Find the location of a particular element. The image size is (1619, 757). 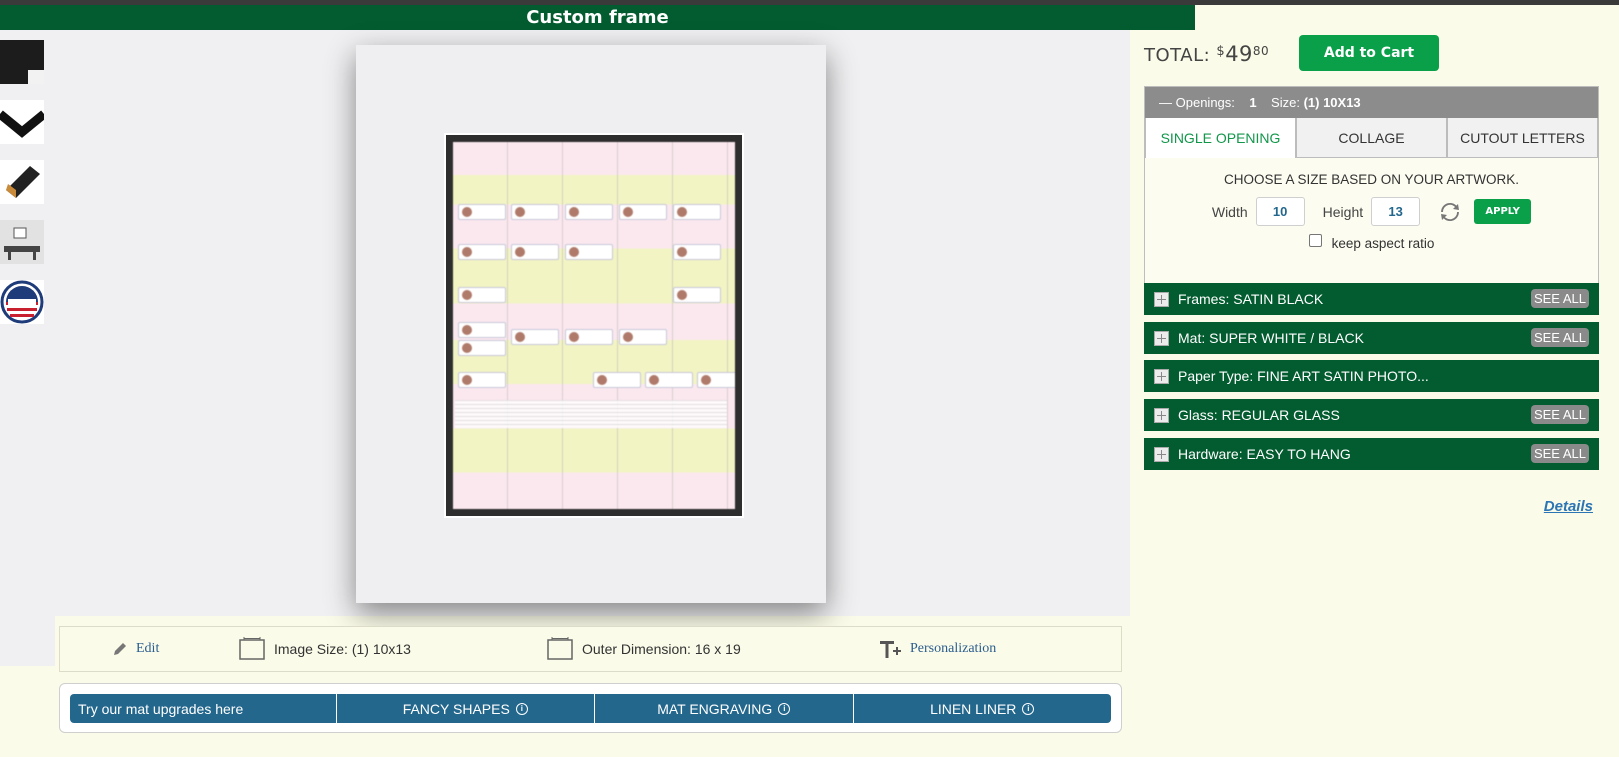

opening-tabs: SINGLE OPENING COLLAGE CUTOUT LETTERS is located at coordinates (1371, 138).